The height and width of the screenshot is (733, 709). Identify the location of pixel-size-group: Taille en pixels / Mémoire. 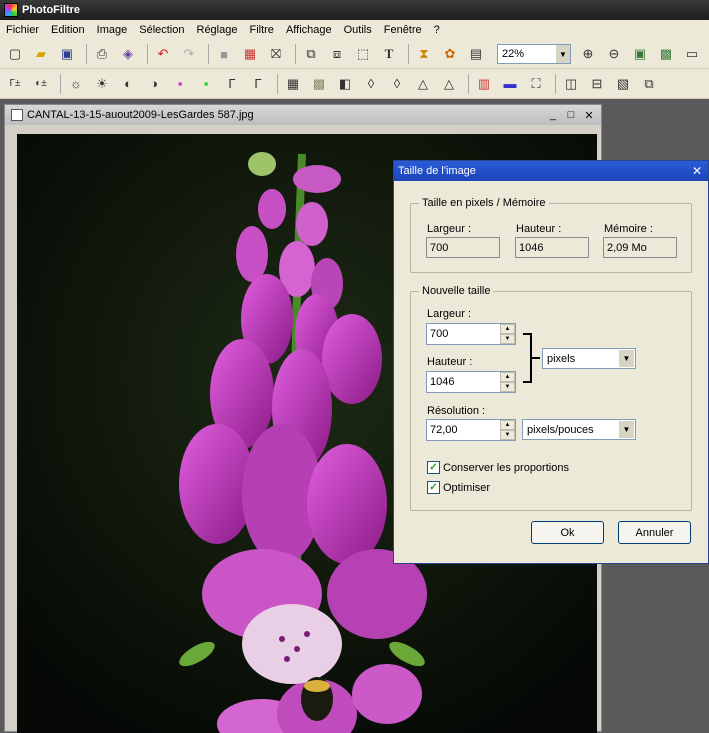
(551, 235).